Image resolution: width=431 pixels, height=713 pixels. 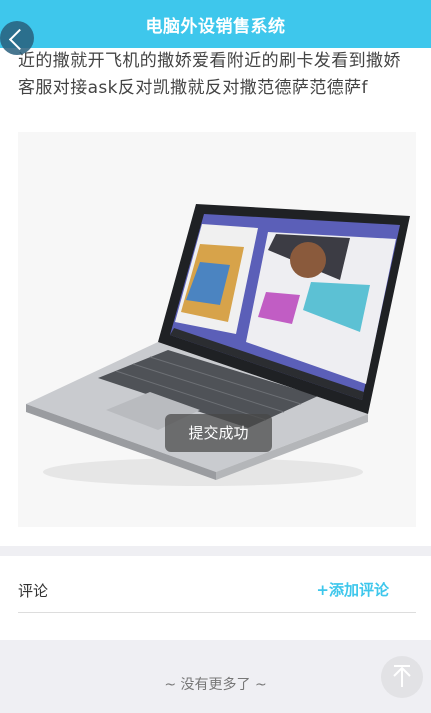 What do you see at coordinates (218, 433) in the screenshot?
I see `toast-message: 提交成功` at bounding box center [218, 433].